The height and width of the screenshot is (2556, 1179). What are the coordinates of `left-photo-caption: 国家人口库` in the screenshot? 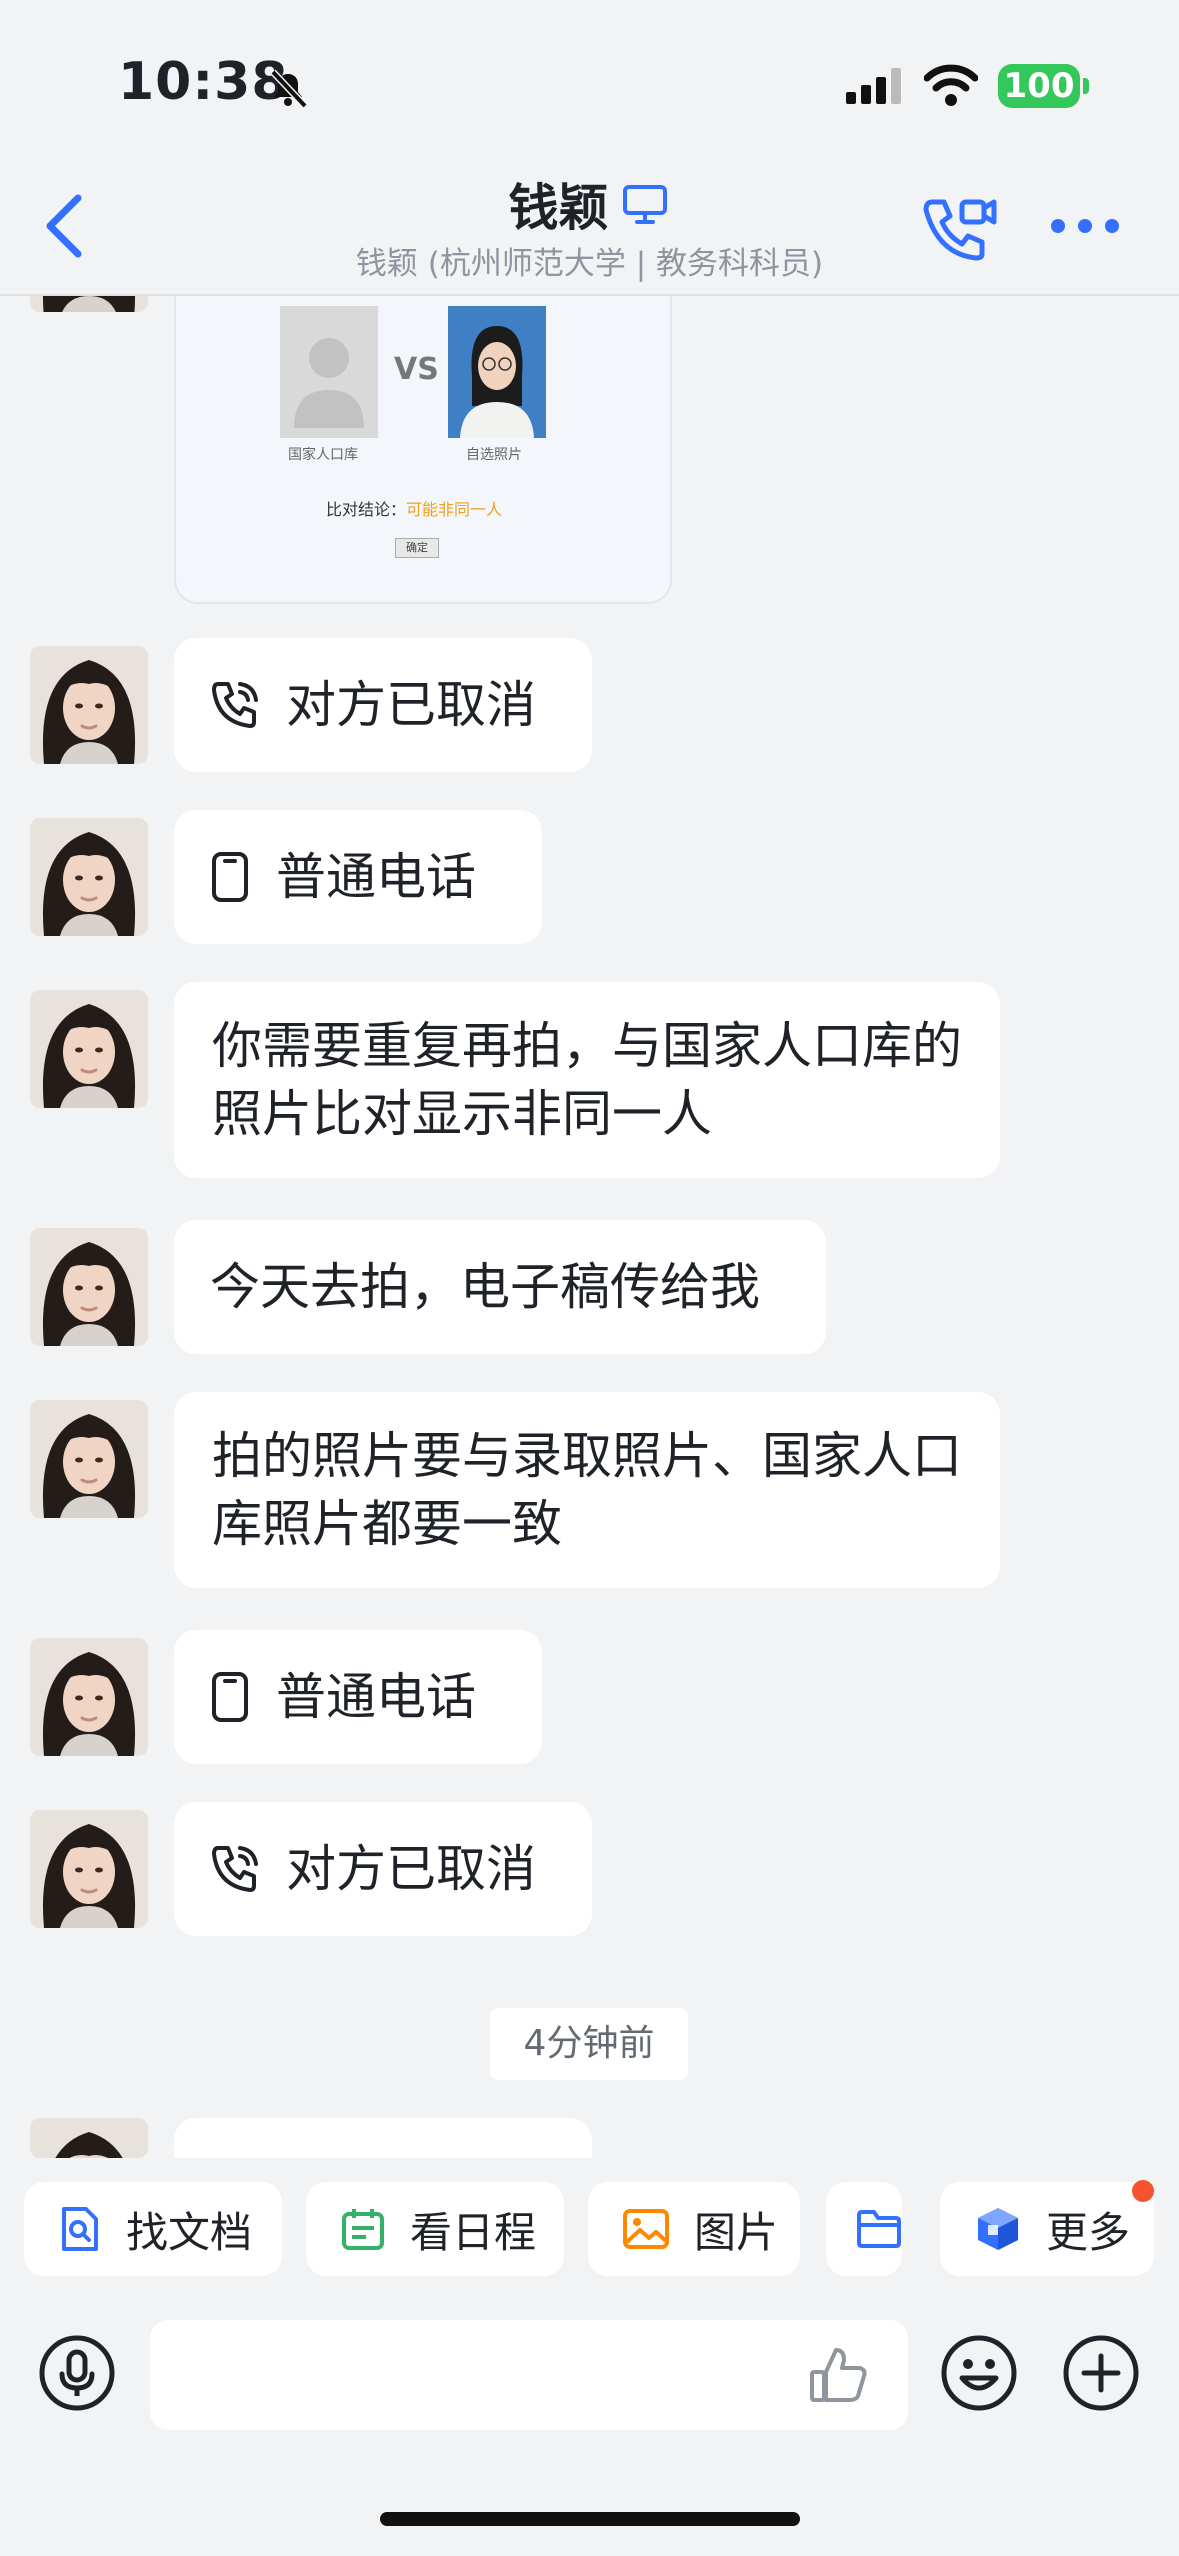 It's located at (323, 455).